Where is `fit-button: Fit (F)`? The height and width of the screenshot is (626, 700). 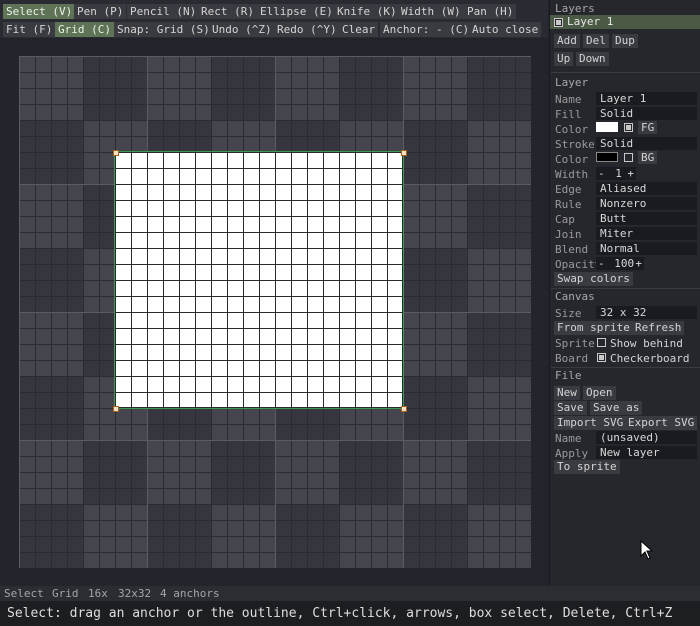
fit-button: Fit (F) is located at coordinates (29, 29).